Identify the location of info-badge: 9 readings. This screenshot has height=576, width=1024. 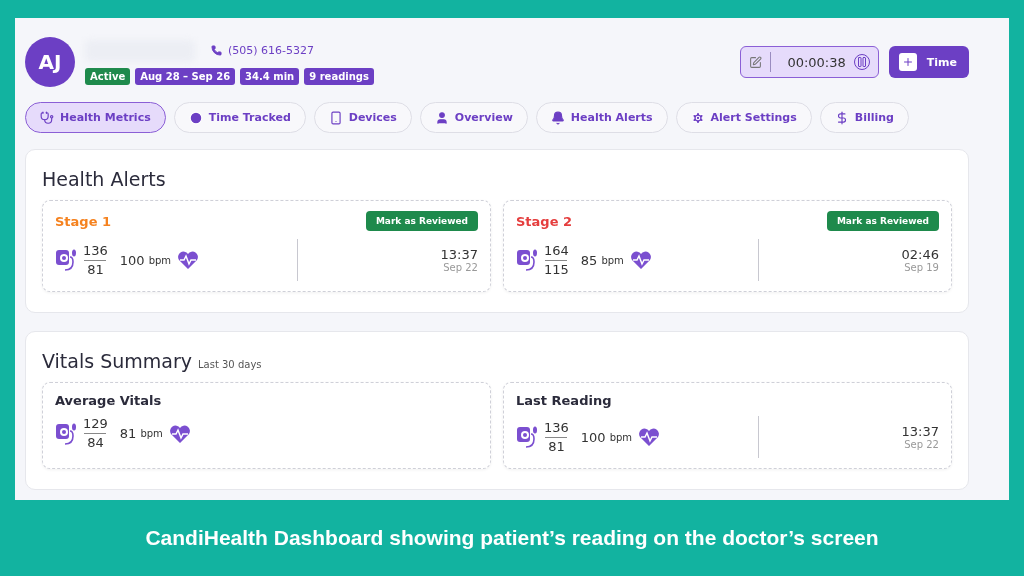
(339, 76).